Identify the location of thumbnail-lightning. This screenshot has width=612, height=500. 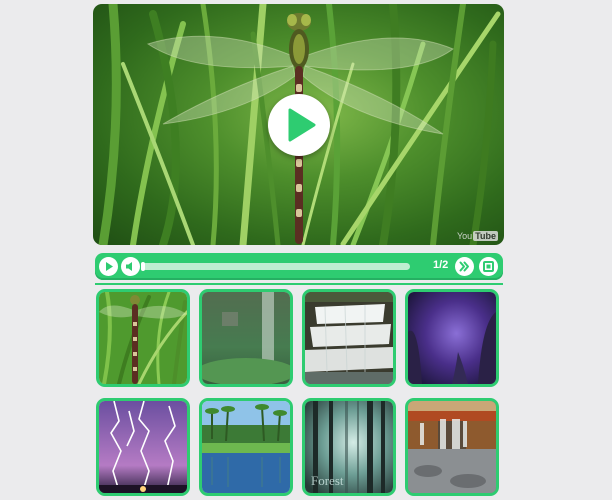
(143, 447).